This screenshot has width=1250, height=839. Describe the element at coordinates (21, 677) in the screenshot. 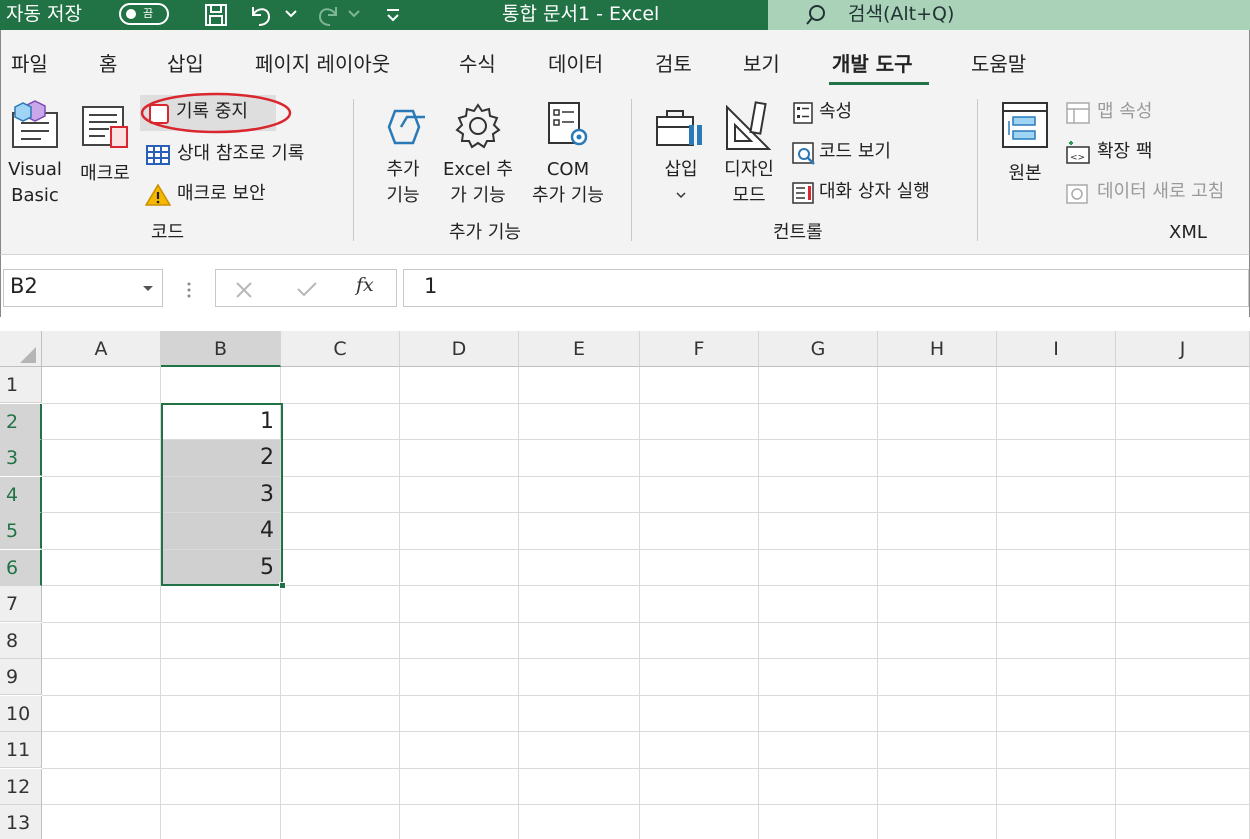

I see `row-header-9: 9` at that location.